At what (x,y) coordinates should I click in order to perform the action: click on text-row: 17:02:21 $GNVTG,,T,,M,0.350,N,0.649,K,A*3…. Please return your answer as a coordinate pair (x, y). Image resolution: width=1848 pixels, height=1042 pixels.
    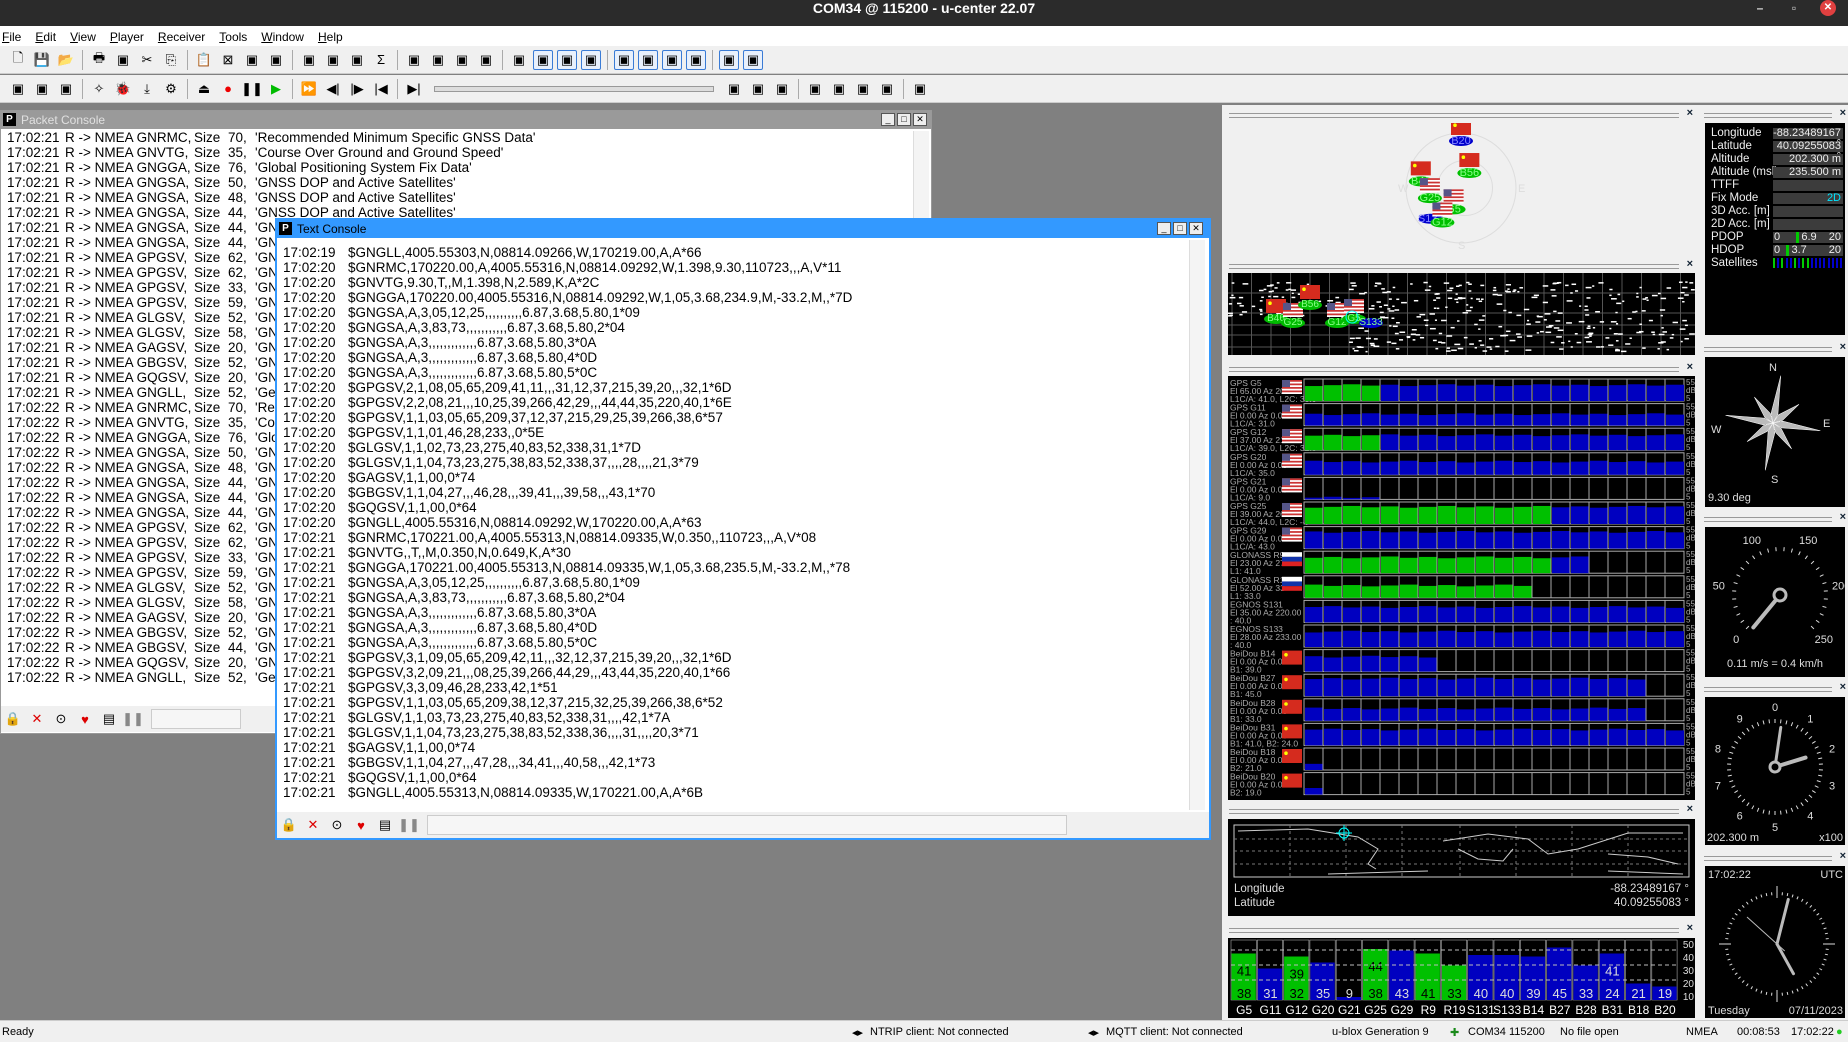
    Looking at the image, I should click on (733, 552).